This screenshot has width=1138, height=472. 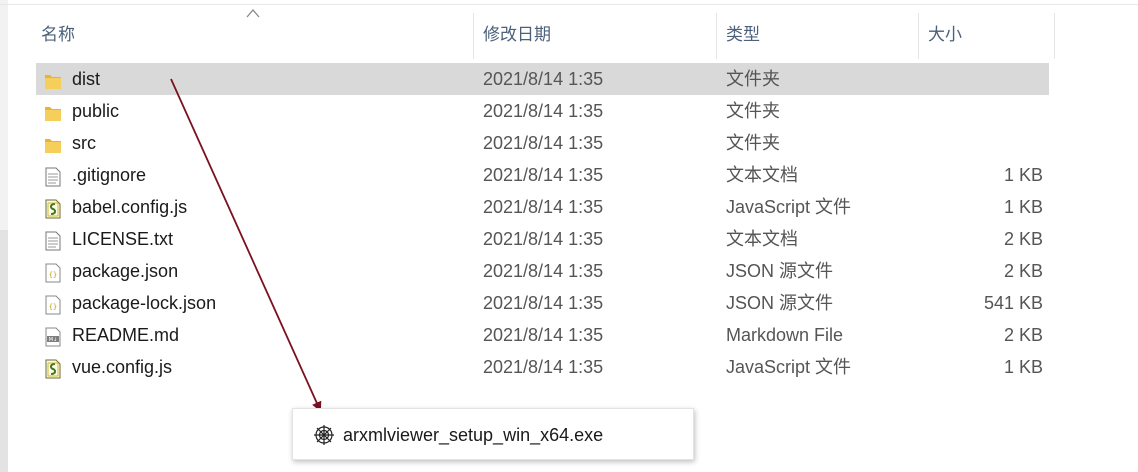 What do you see at coordinates (123, 239) in the screenshot?
I see `file-name: LICENSE.txt` at bounding box center [123, 239].